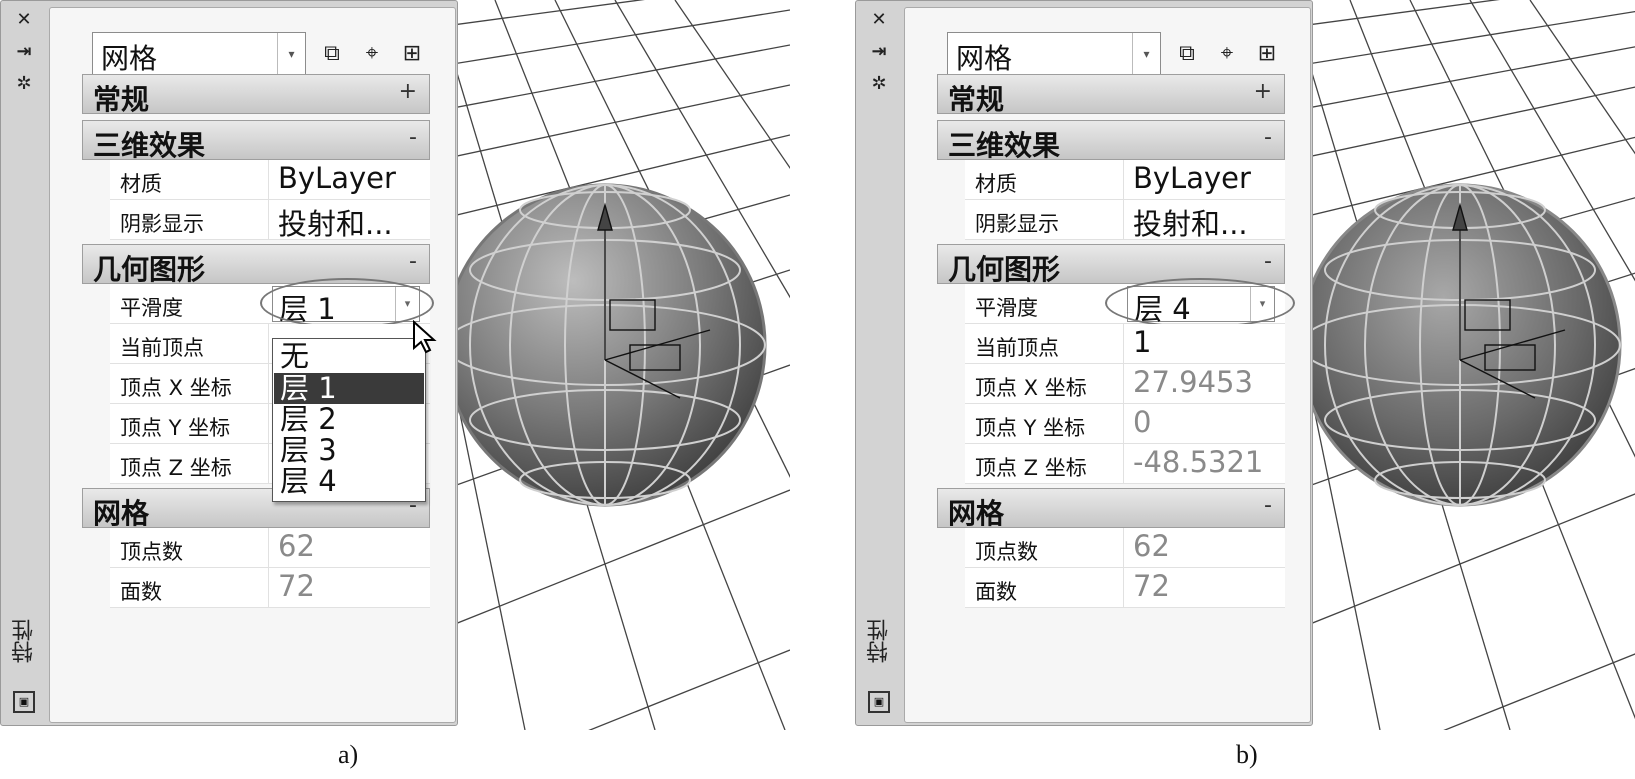  Describe the element at coordinates (611, 345) in the screenshot. I see `mesh-sphere-a` at that location.